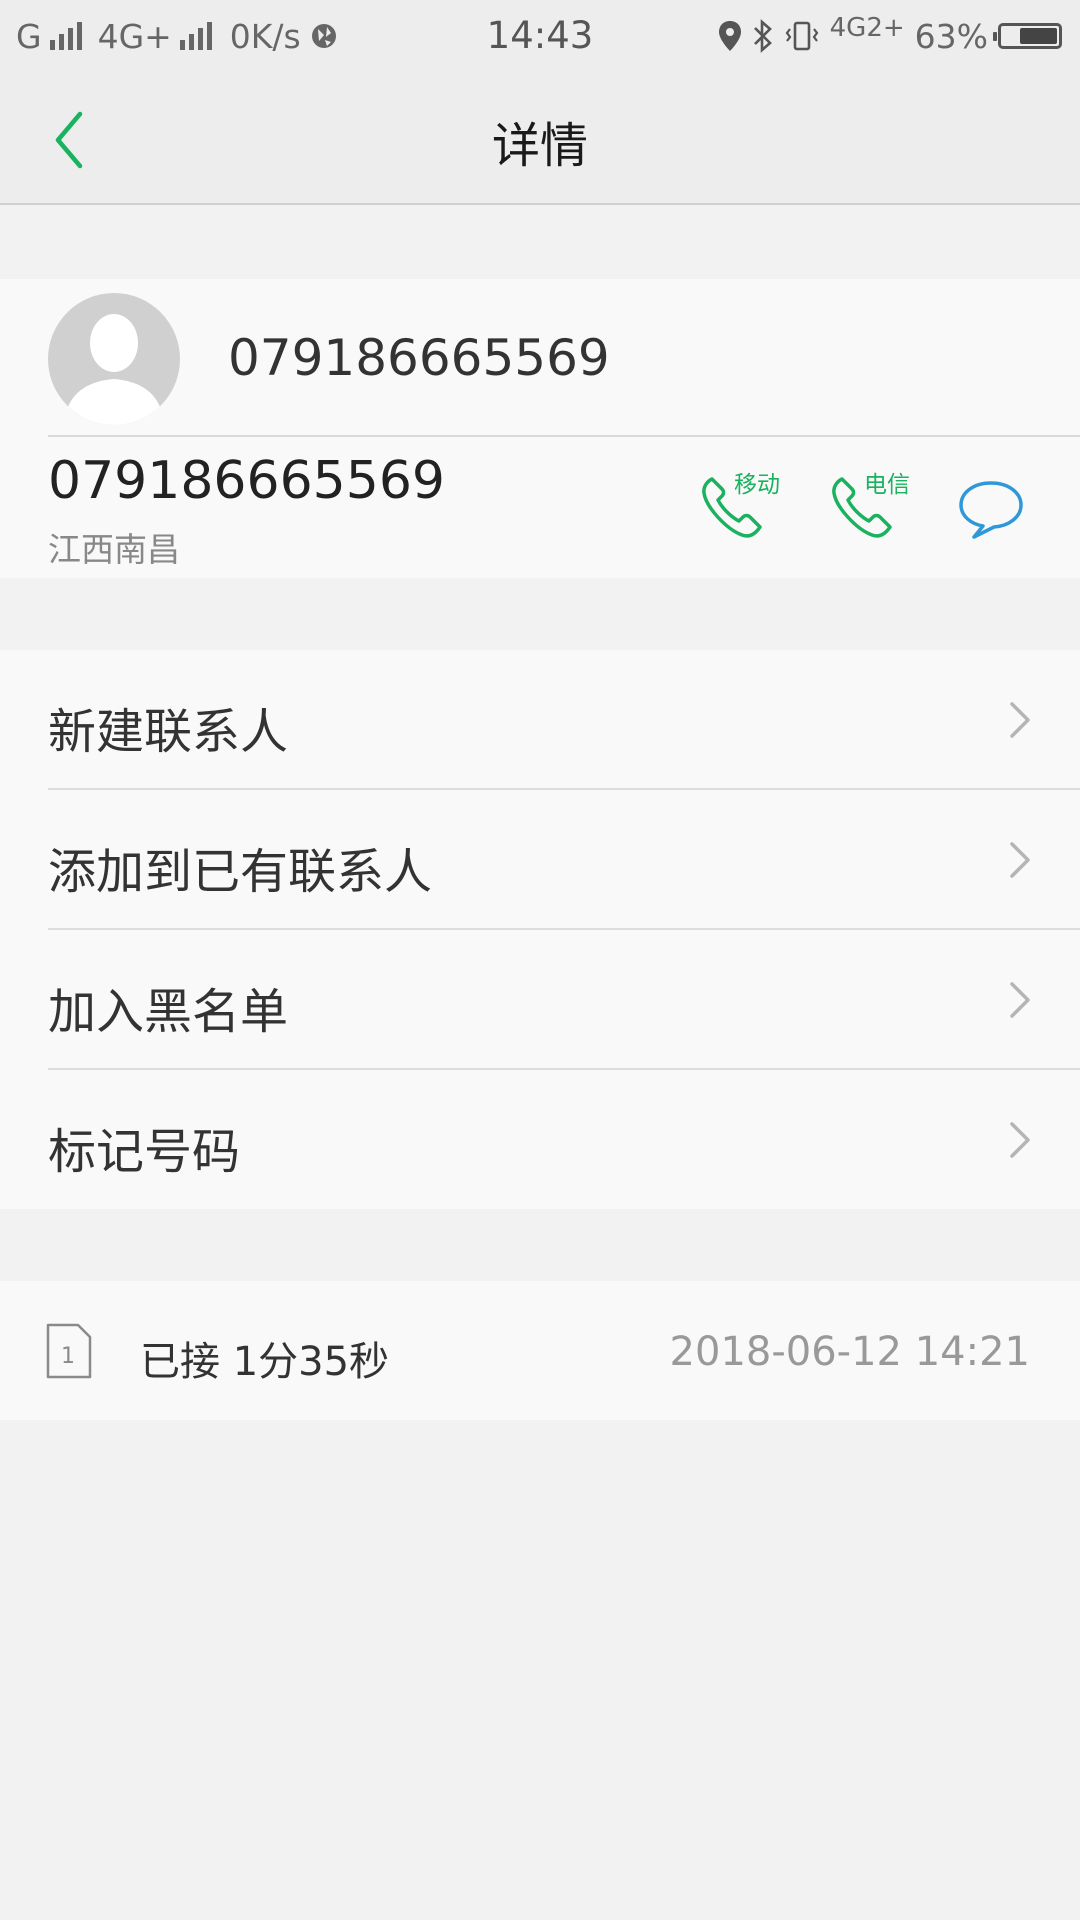 The height and width of the screenshot is (1920, 1080). Describe the element at coordinates (849, 1352) in the screenshot. I see `call-timestamp: 2018-06-12 14:21` at that location.